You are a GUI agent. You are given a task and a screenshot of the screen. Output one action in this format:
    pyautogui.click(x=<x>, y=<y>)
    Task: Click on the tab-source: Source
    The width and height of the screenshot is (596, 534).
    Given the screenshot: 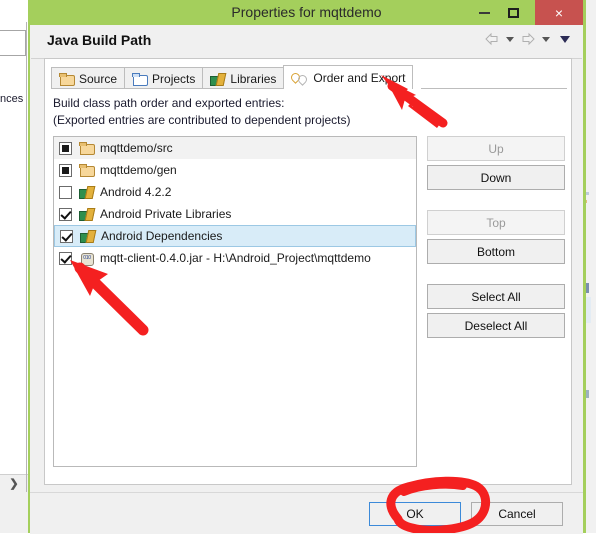 What is the action you would take?
    pyautogui.click(x=88, y=78)
    